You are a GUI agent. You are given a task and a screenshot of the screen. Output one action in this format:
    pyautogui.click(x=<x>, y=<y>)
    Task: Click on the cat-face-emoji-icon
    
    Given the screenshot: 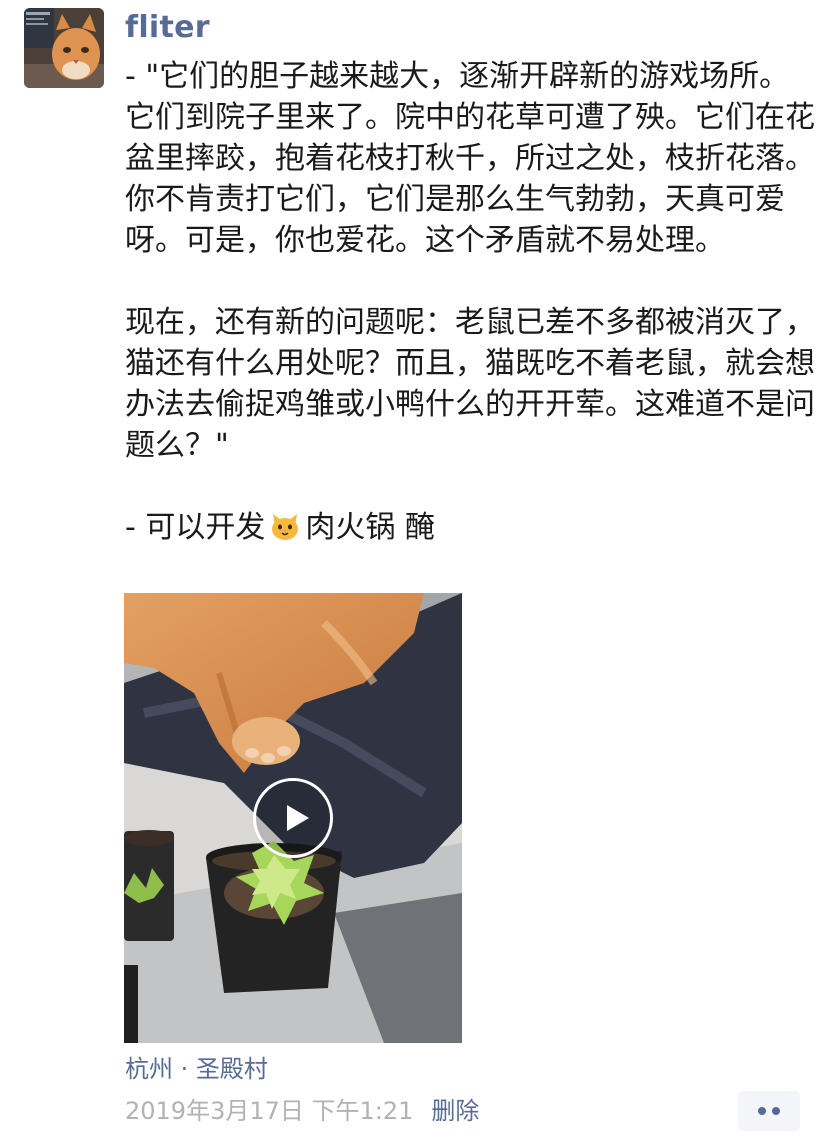 What is the action you would take?
    pyautogui.click(x=285, y=526)
    